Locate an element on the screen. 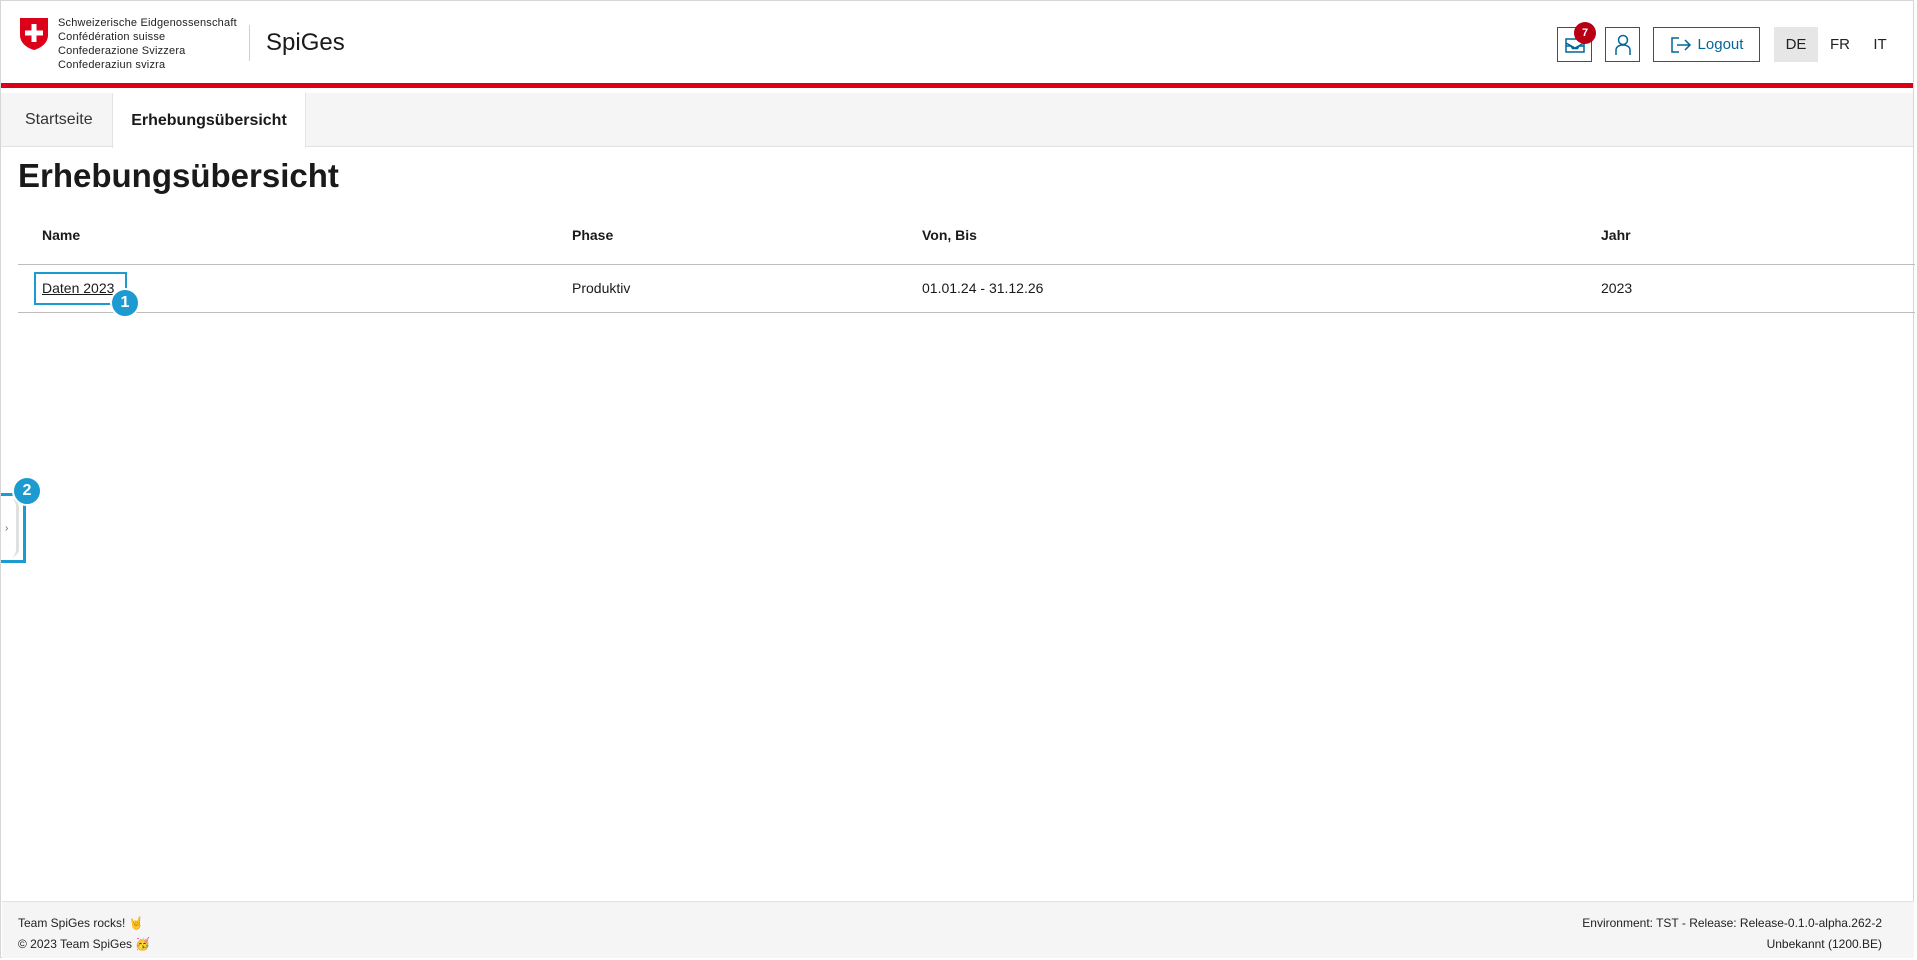 The width and height of the screenshot is (1917, 960). user-location-info: Unbekannt (1200.BE) is located at coordinates (1824, 944).